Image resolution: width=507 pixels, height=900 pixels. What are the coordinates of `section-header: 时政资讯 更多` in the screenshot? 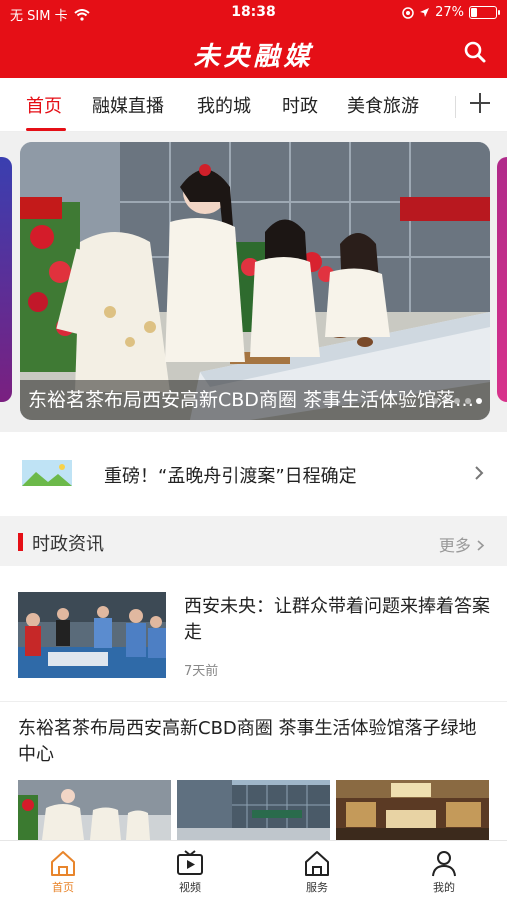 It's located at (253, 541).